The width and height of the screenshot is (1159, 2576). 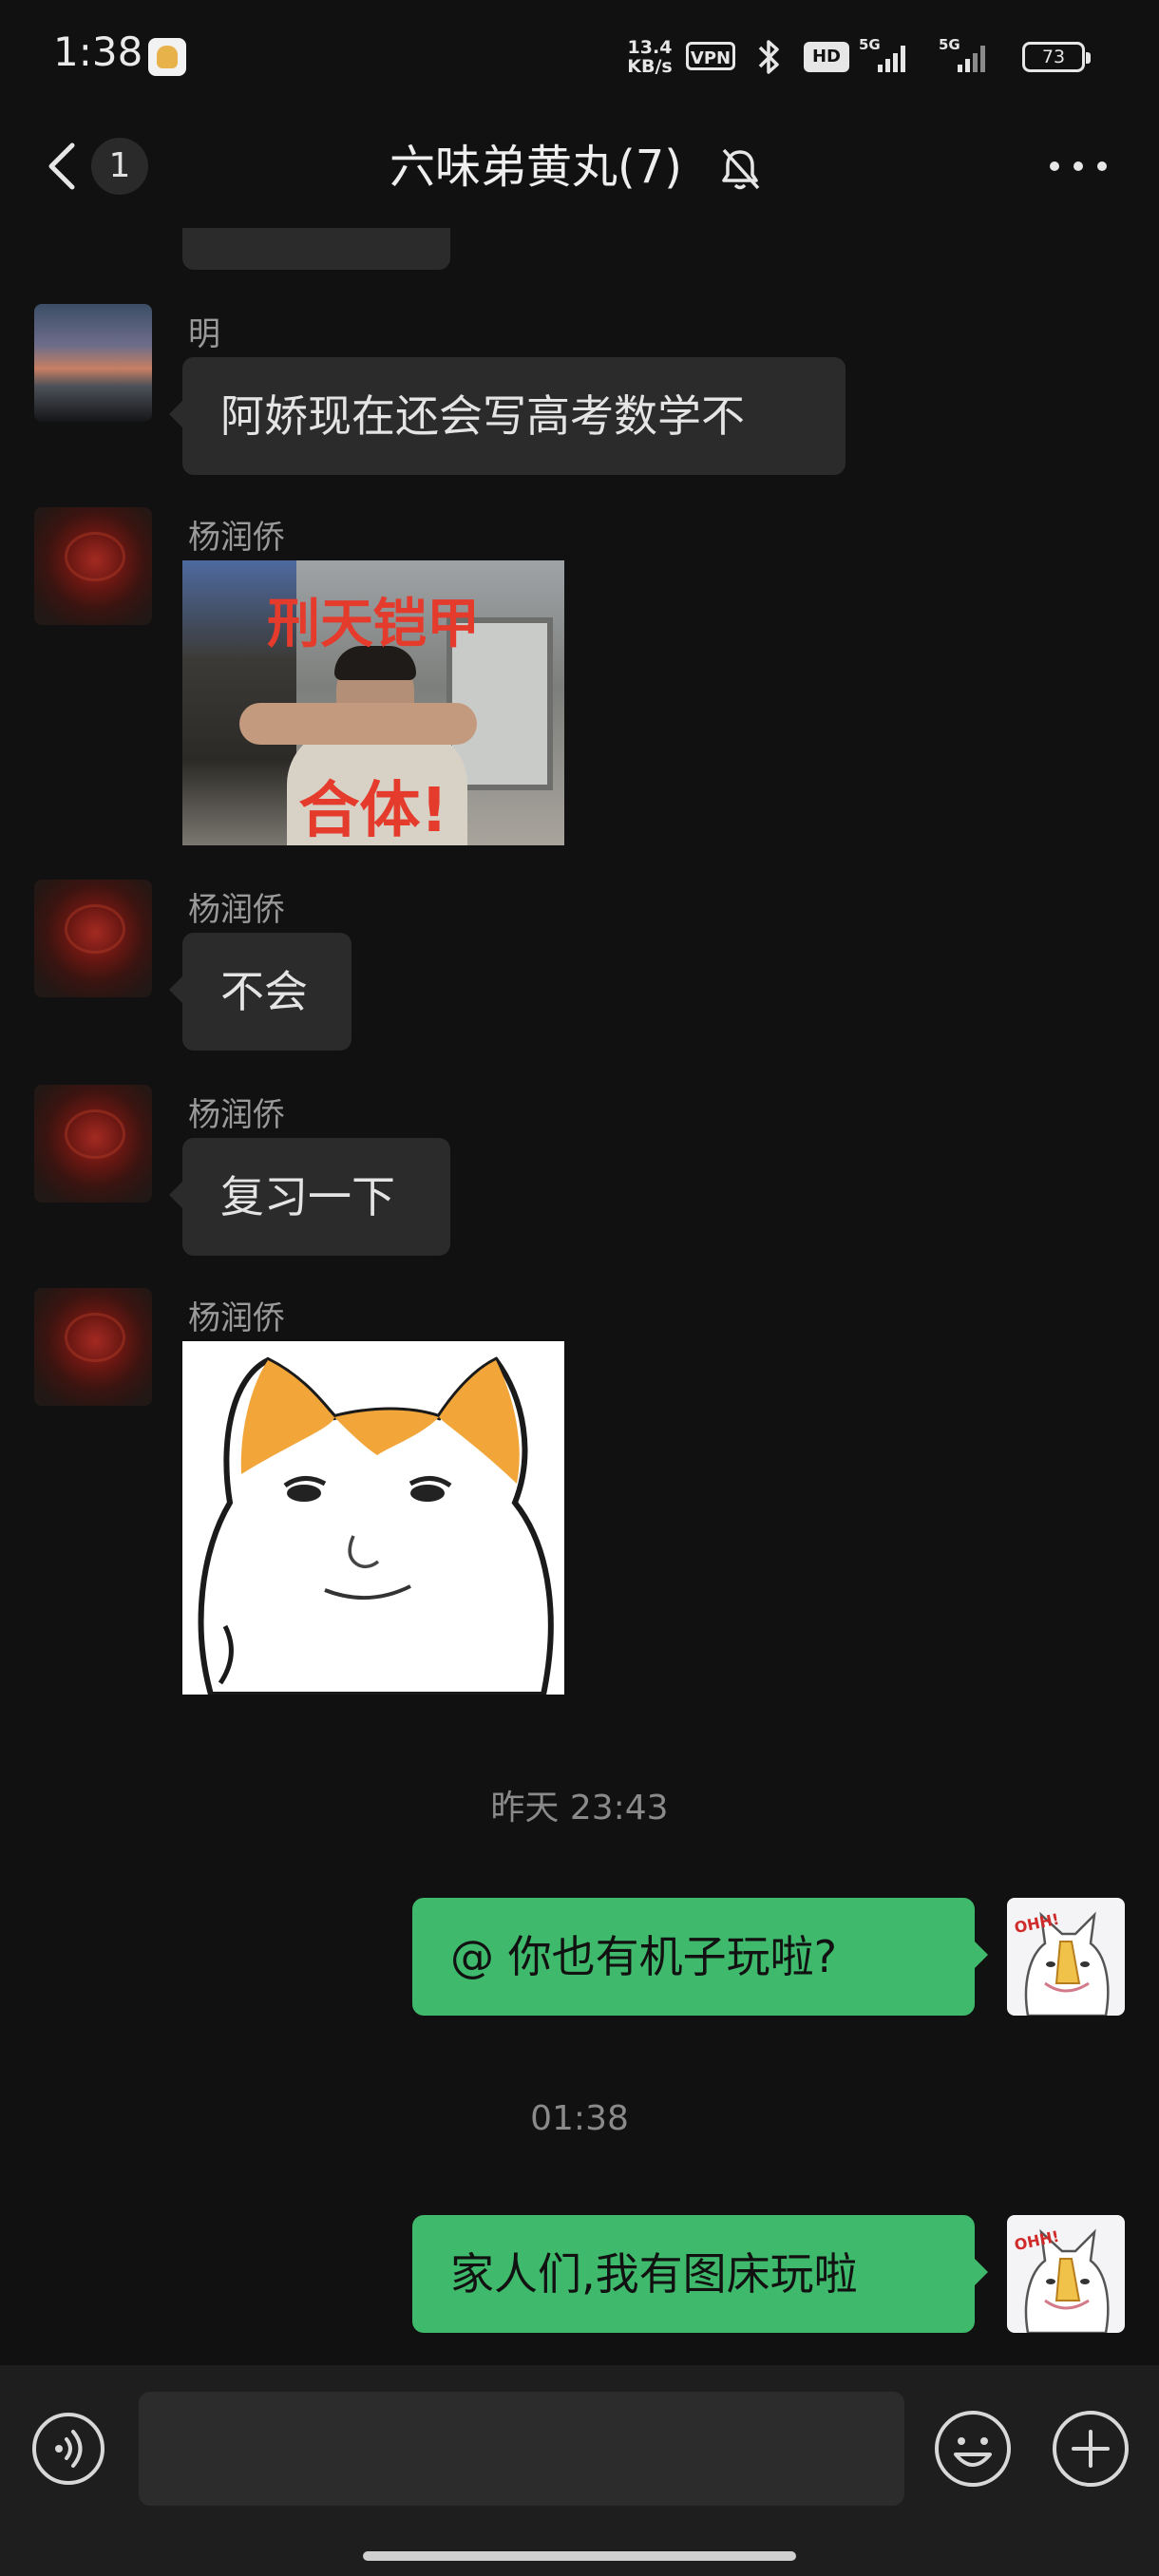 I want to click on network-speed: 13.4 KB/s, so click(x=649, y=57).